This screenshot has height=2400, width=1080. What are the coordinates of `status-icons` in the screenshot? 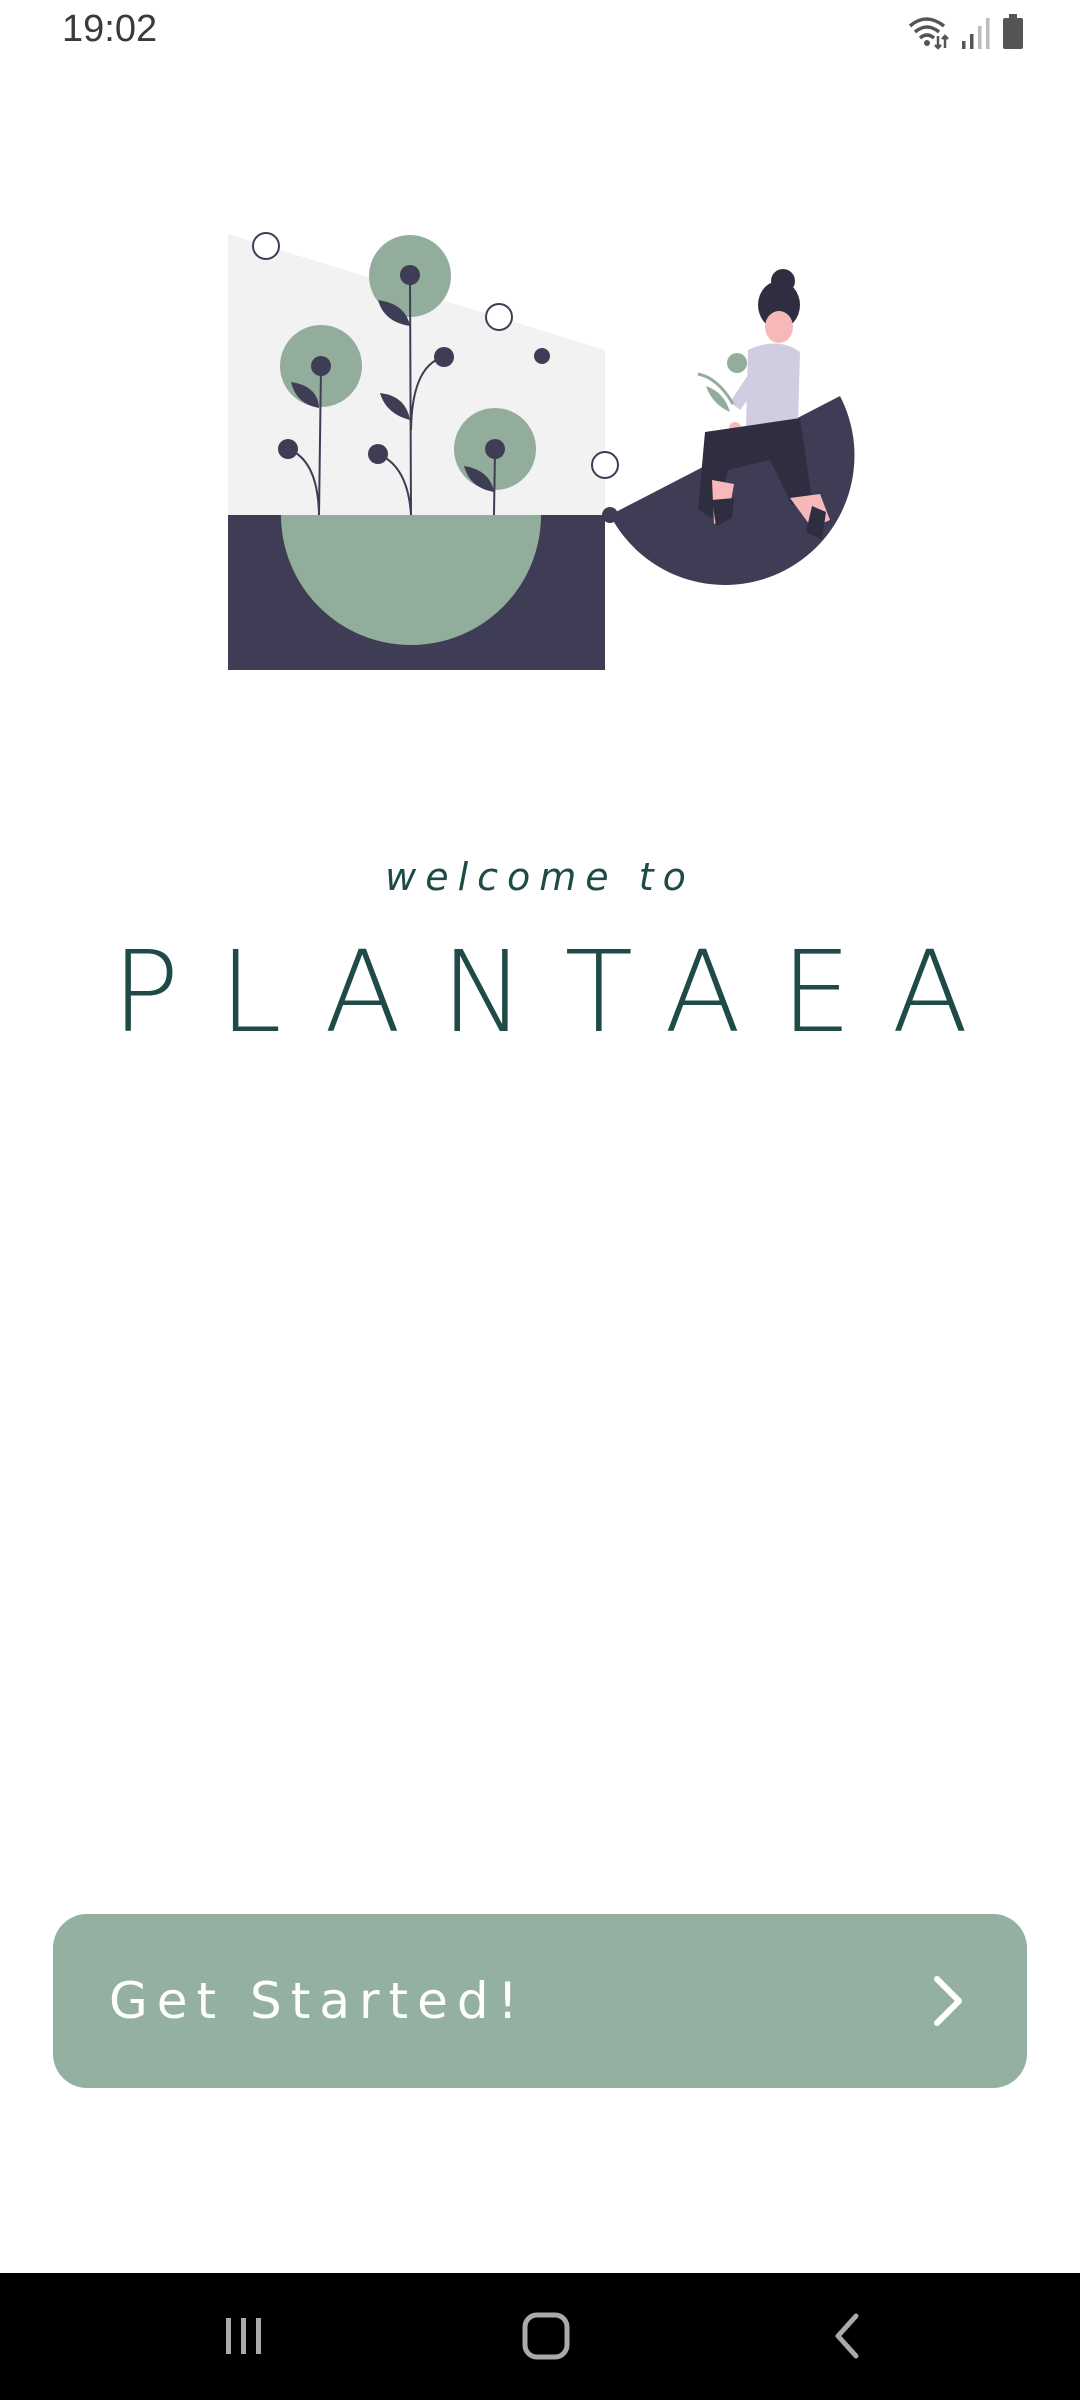 It's located at (965, 32).